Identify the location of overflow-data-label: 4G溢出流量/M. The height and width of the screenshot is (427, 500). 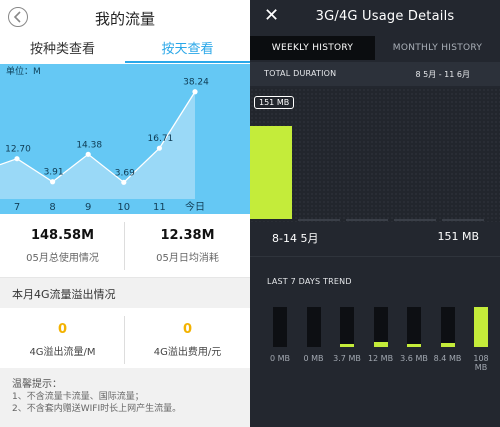
(62, 352).